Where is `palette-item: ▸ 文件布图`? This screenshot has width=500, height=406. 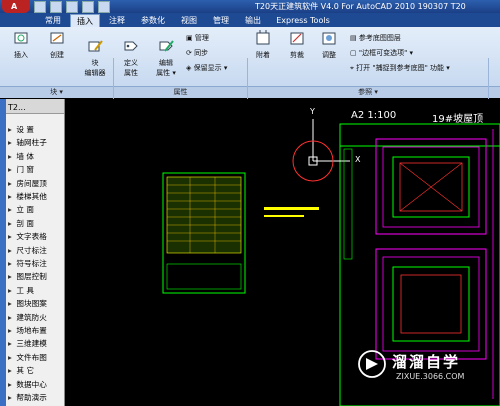
palette-item: ▸ 文件布图 is located at coordinates (27, 357).